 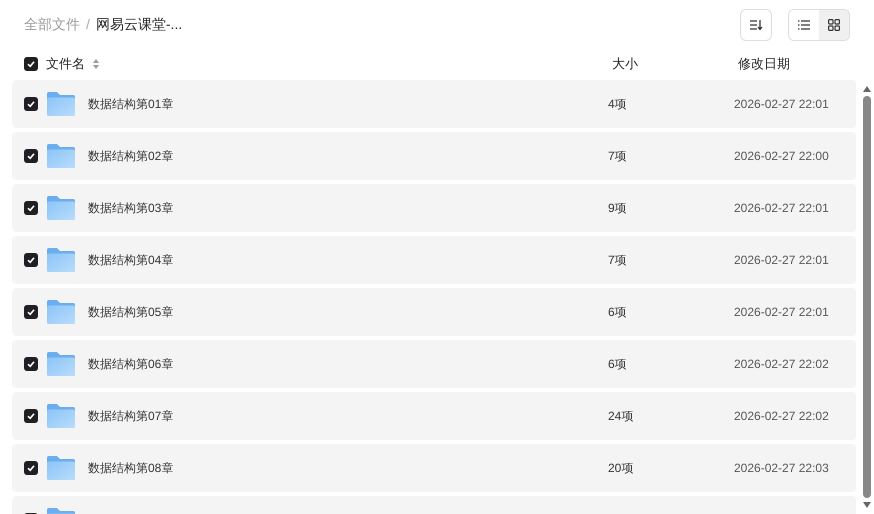 What do you see at coordinates (131, 104) in the screenshot?
I see `file-name: 数据结构第01章` at bounding box center [131, 104].